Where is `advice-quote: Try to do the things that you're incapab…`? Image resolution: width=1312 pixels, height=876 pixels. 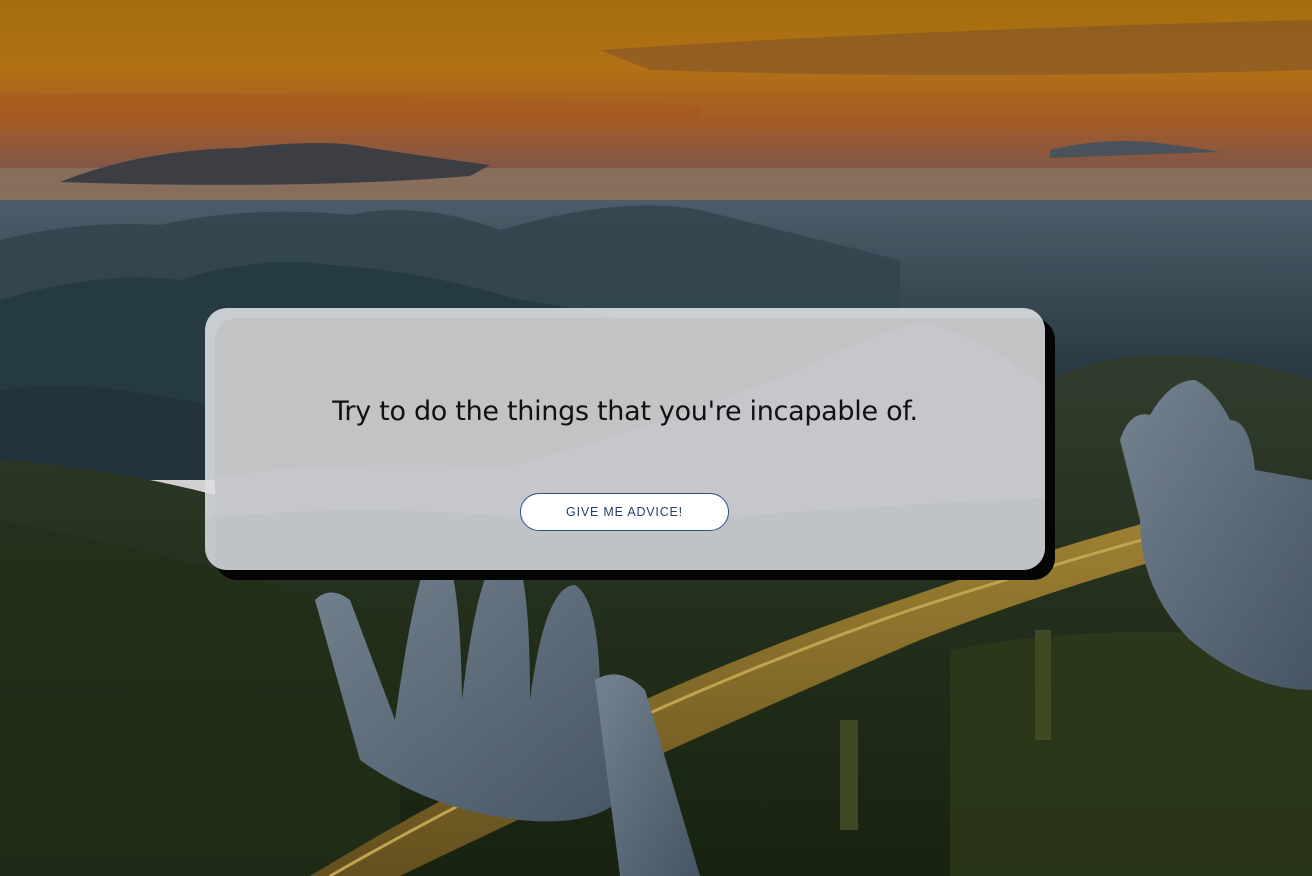 advice-quote: Try to do the things that you're incapab… is located at coordinates (625, 411).